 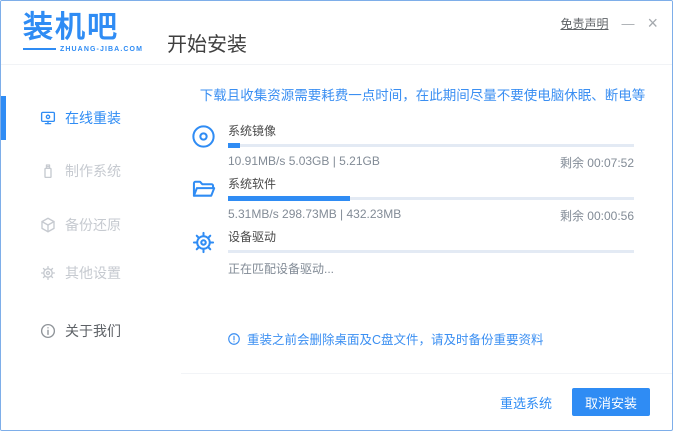 I want to click on disclaimer-link: 免责声明, so click(x=584, y=23).